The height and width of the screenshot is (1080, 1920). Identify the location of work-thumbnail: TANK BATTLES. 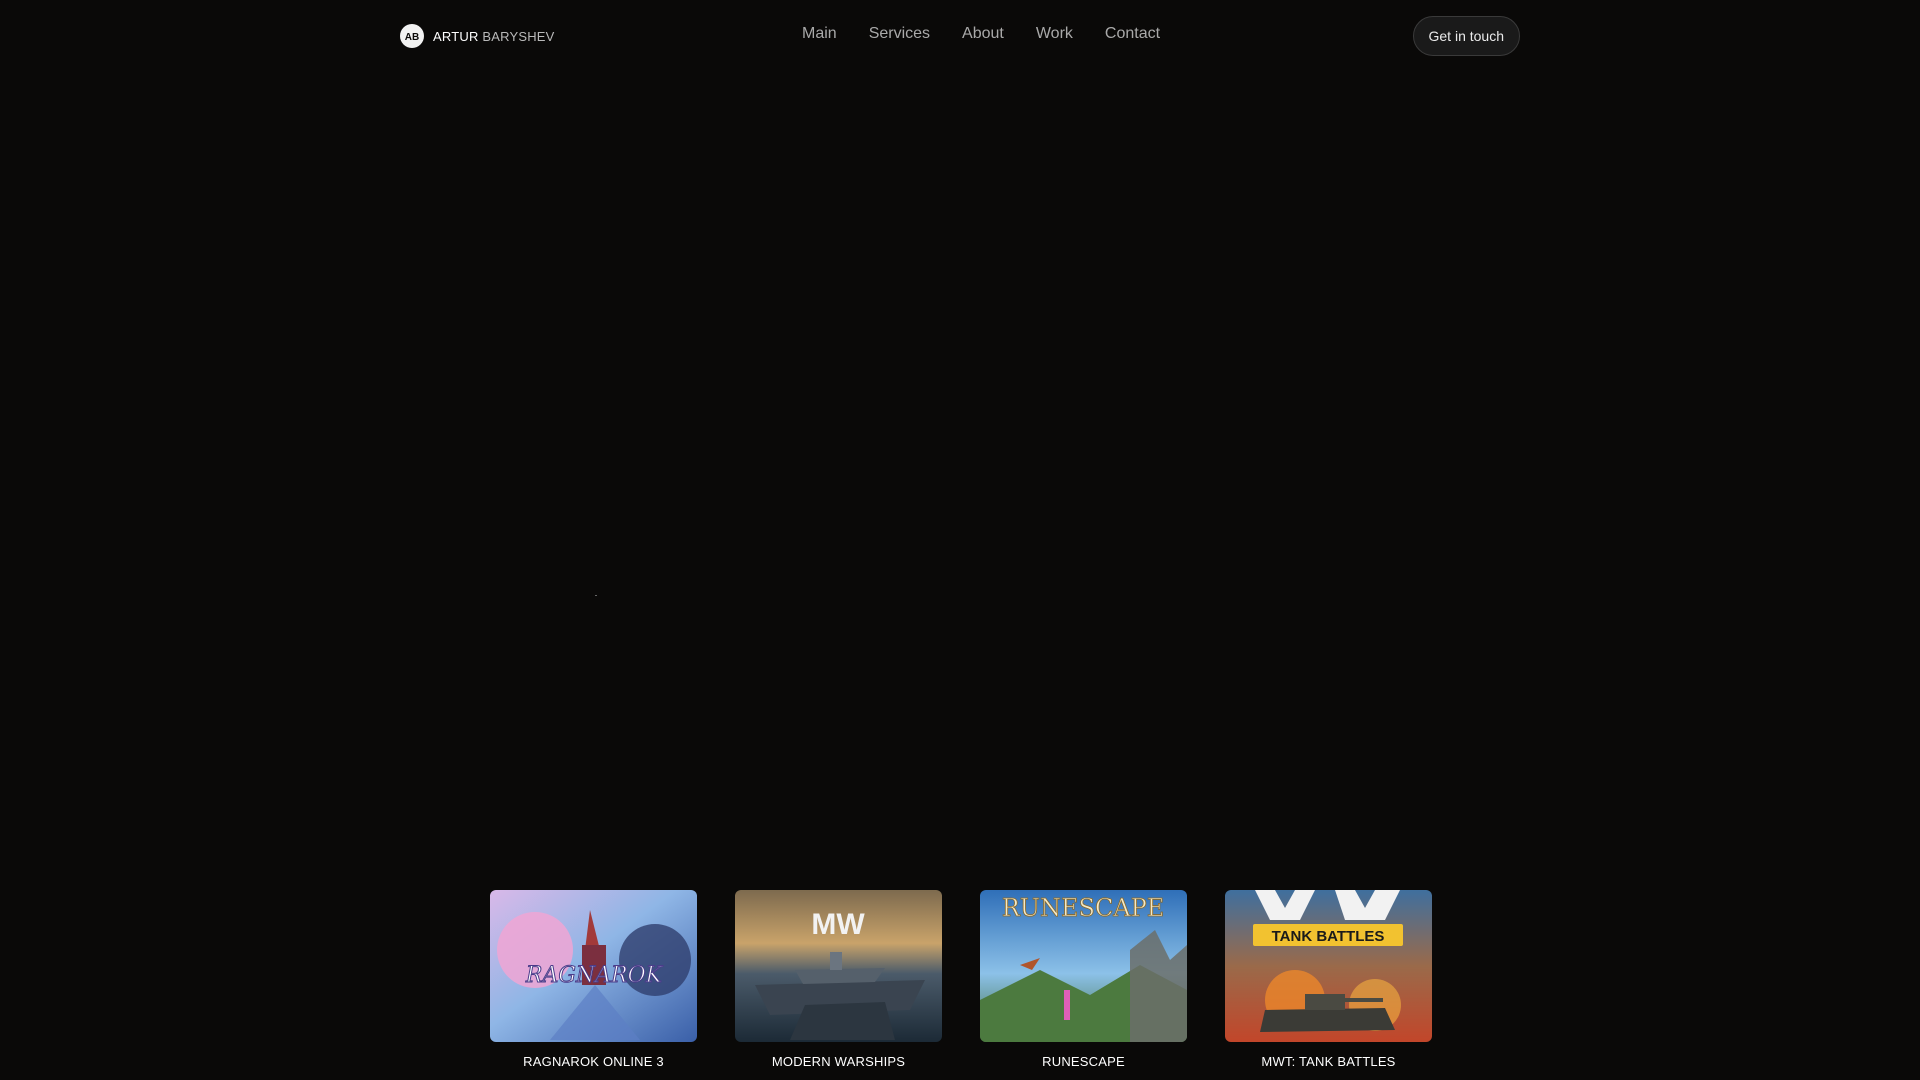
(1328, 966).